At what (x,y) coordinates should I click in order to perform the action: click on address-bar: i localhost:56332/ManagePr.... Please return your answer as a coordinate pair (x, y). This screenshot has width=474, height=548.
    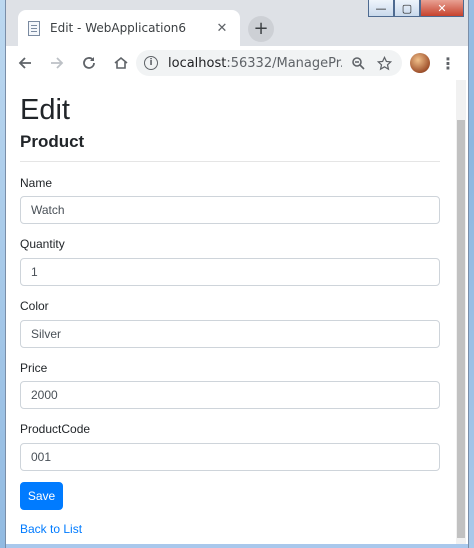
    Looking at the image, I should click on (269, 63).